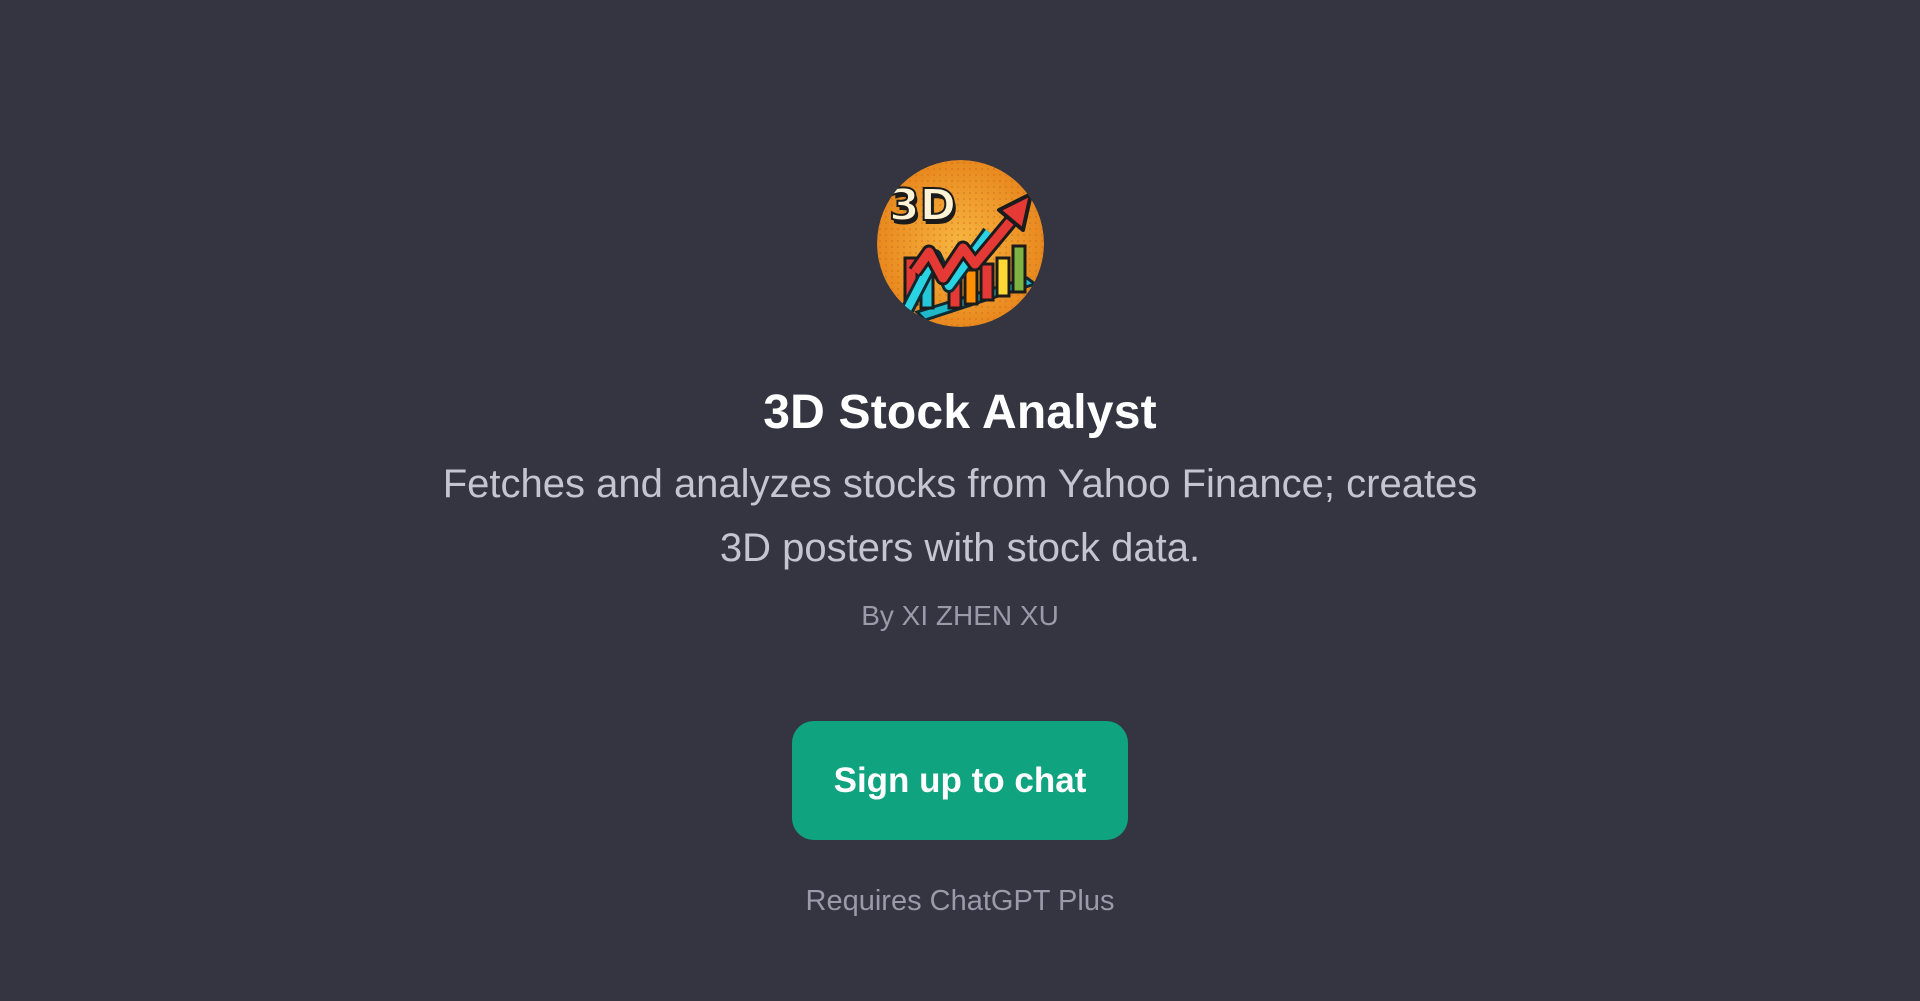 The width and height of the screenshot is (1920, 1001). I want to click on gpt-avatar: 3D 3D, so click(960, 243).